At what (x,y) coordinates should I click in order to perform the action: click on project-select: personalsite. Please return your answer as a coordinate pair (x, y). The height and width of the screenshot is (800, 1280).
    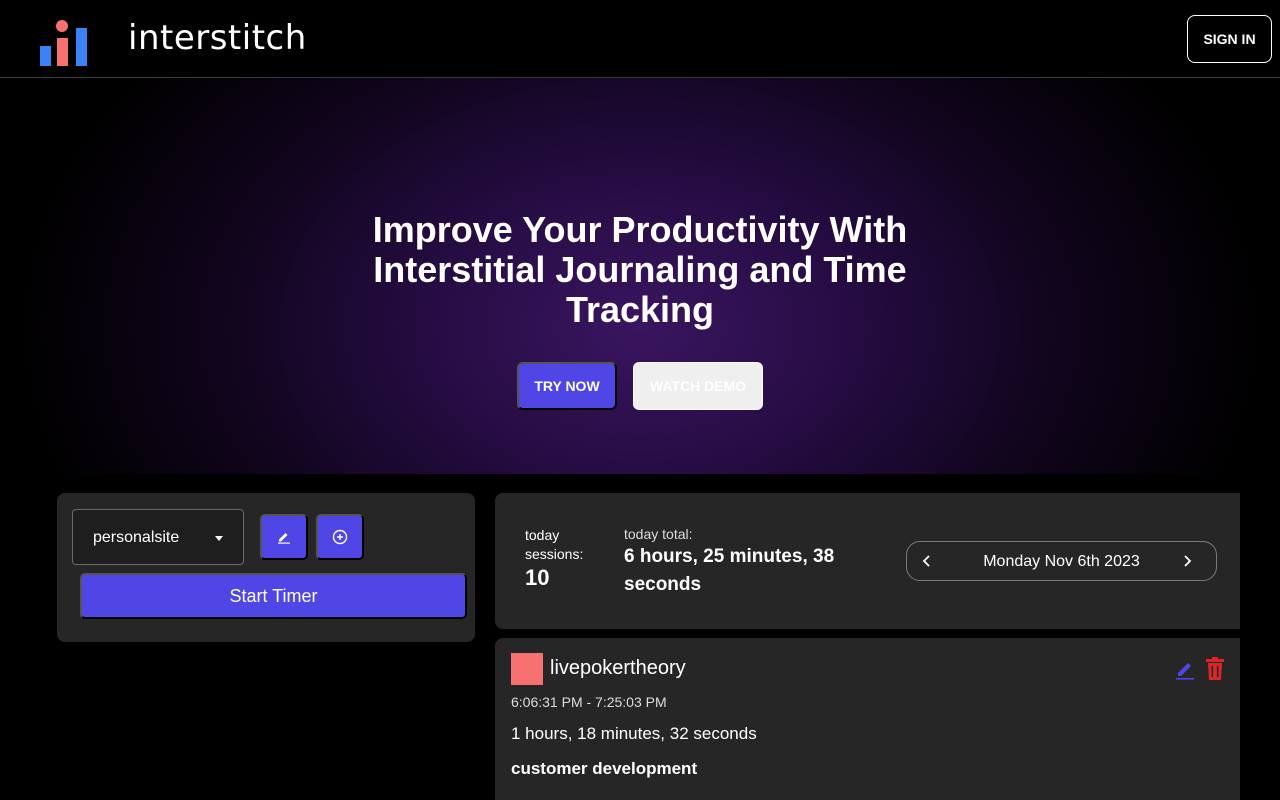
    Looking at the image, I should click on (158, 537).